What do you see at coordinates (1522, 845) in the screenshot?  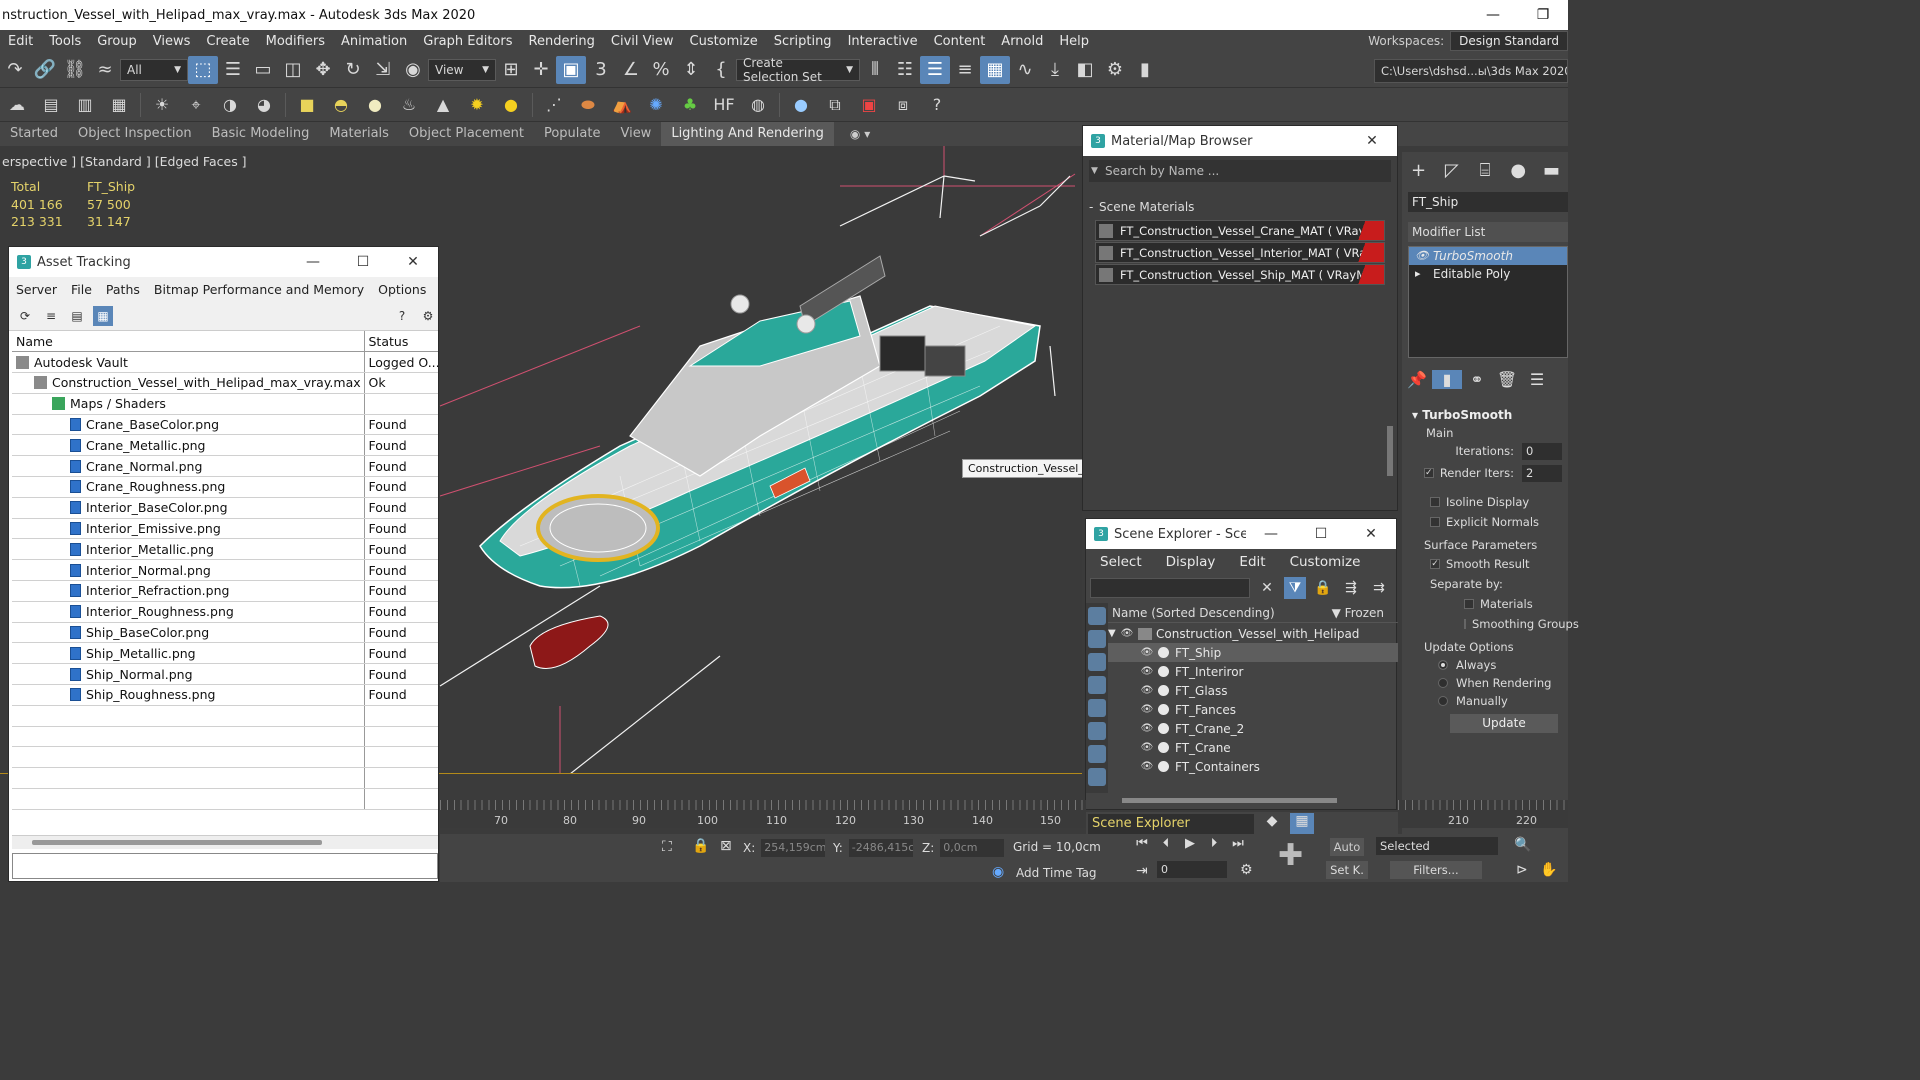 I see `zoom-icon: 🔍` at bounding box center [1522, 845].